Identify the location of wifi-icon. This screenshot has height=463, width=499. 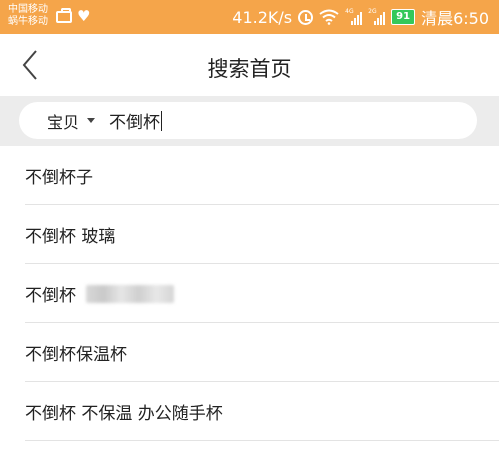
(329, 17).